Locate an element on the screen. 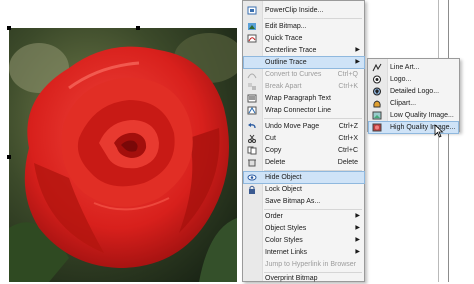 The image size is (474, 284). menu-item-label: Object Styles is located at coordinates (286, 228).